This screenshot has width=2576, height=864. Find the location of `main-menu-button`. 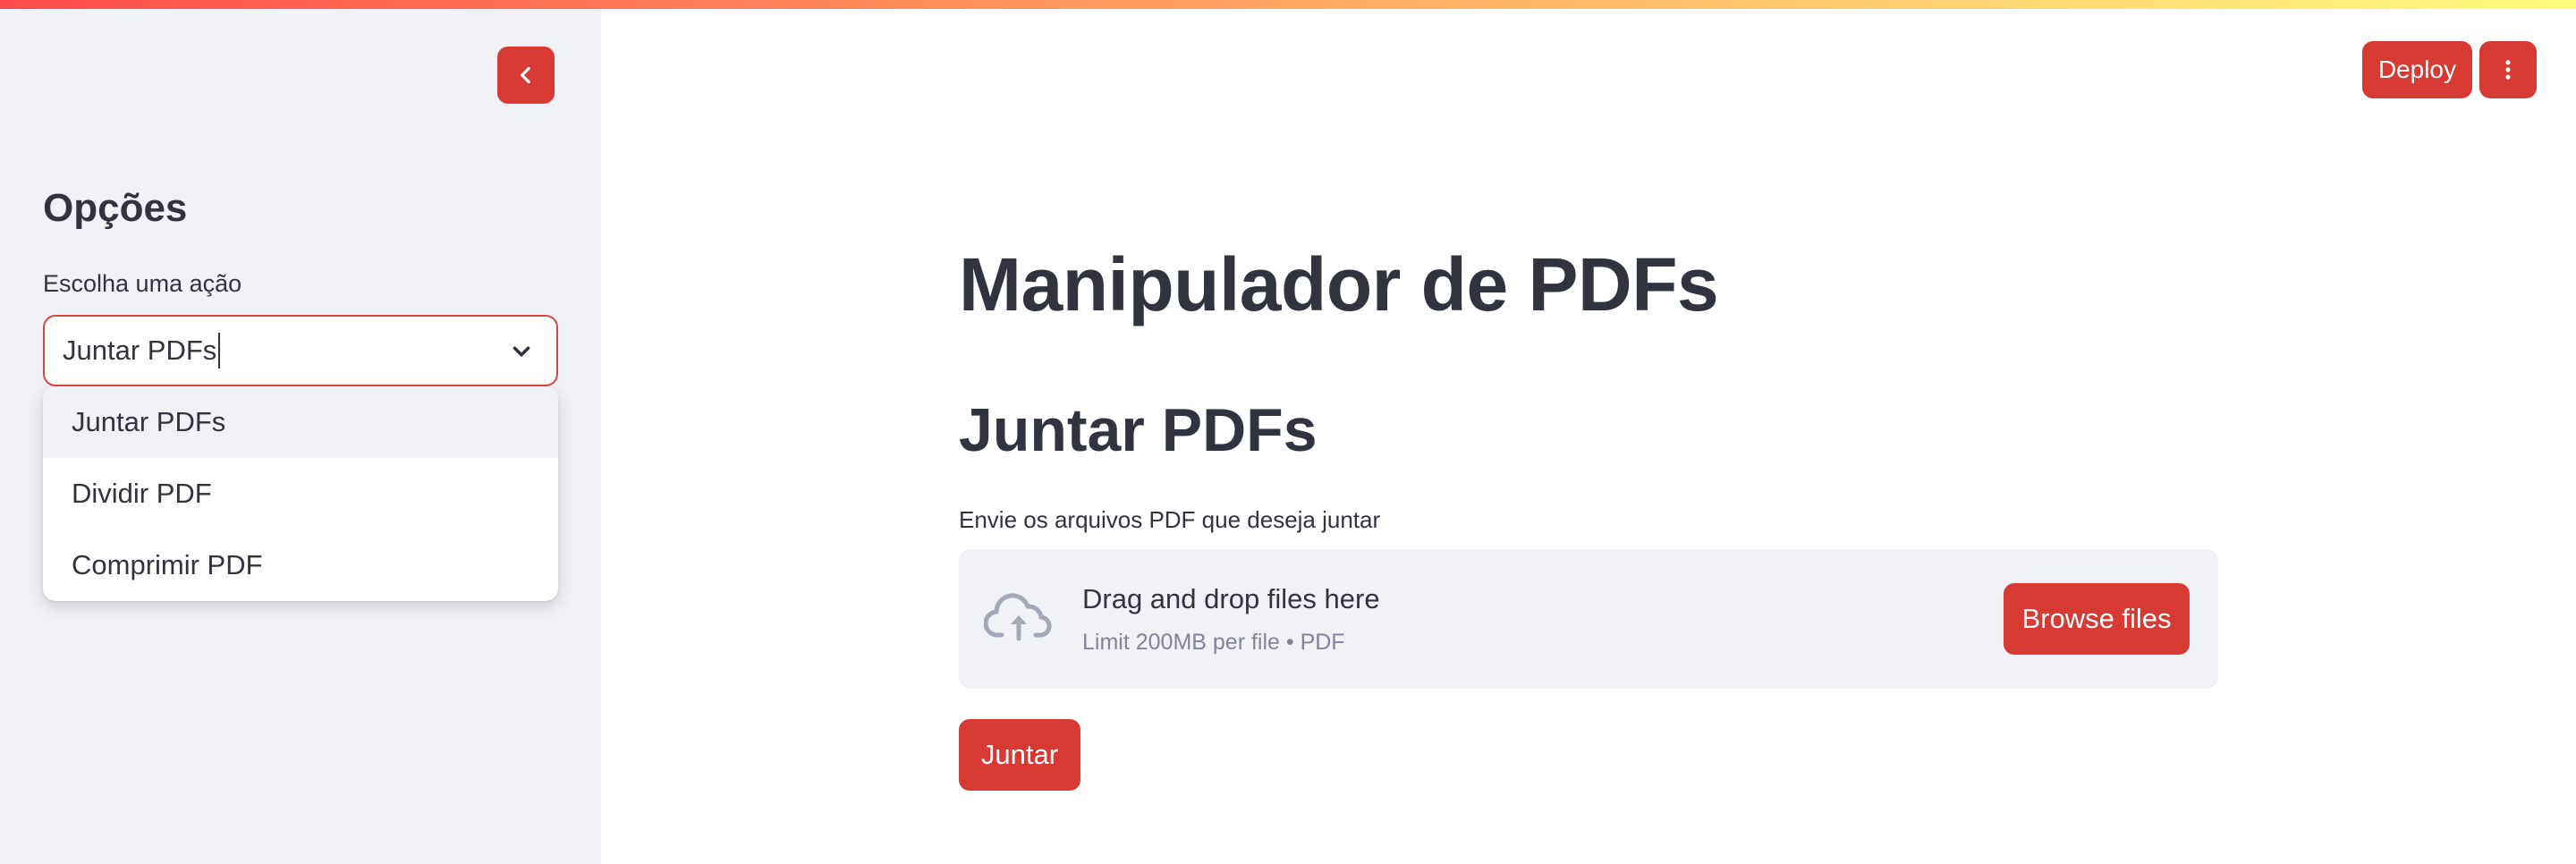

main-menu-button is located at coordinates (2508, 69).